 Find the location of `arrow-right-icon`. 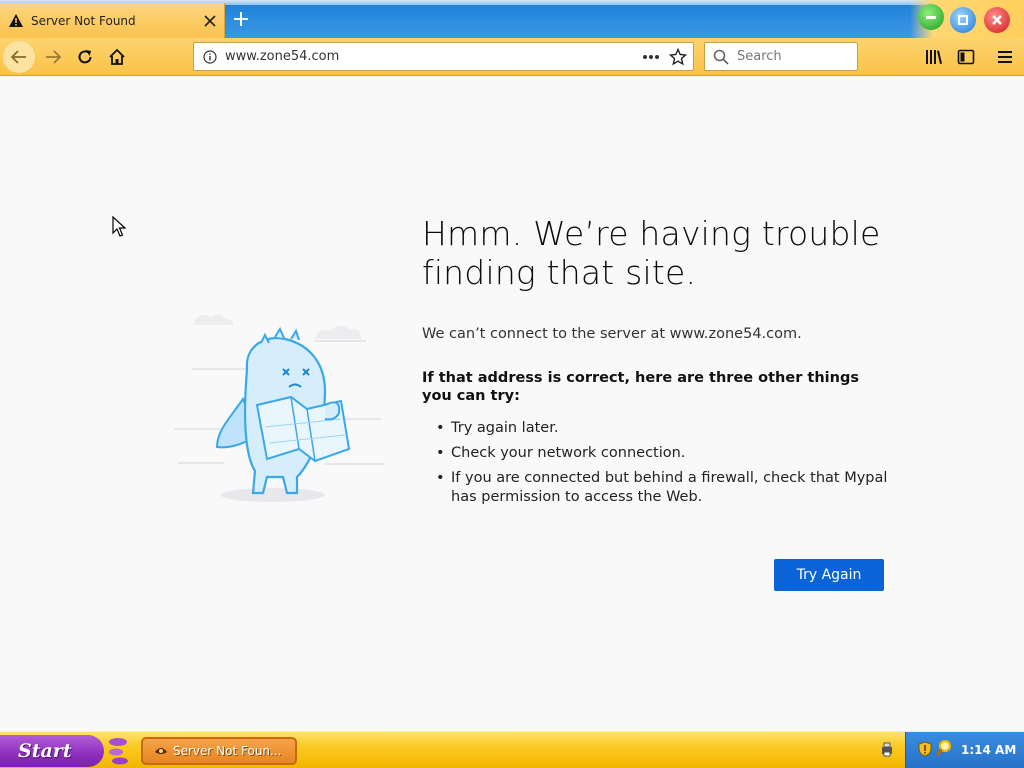

arrow-right-icon is located at coordinates (54, 57).